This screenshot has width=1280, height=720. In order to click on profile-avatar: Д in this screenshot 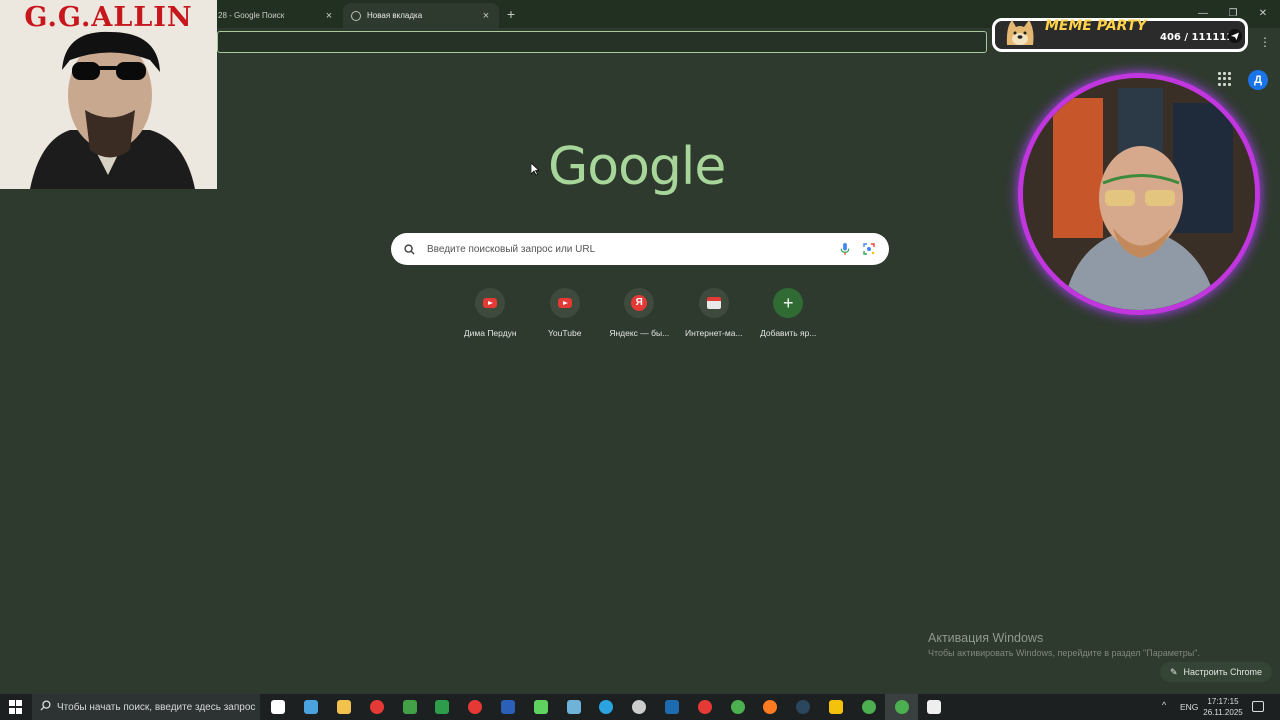, I will do `click(1258, 80)`.